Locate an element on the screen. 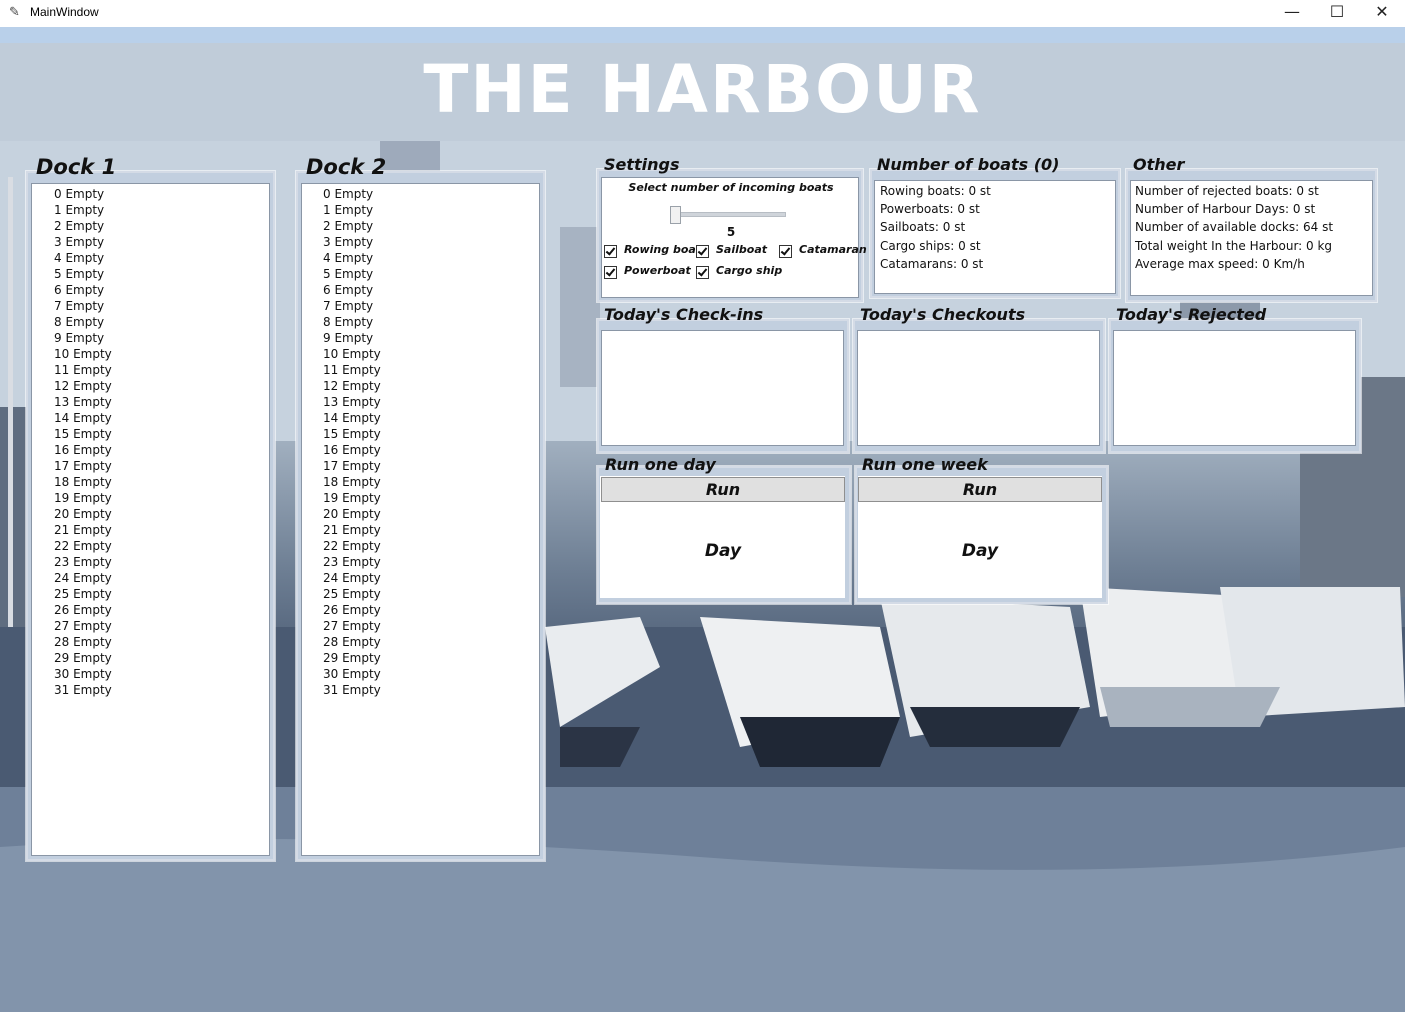 This screenshot has height=1012, width=1405. cargo-ship-checkbox is located at coordinates (702, 272).